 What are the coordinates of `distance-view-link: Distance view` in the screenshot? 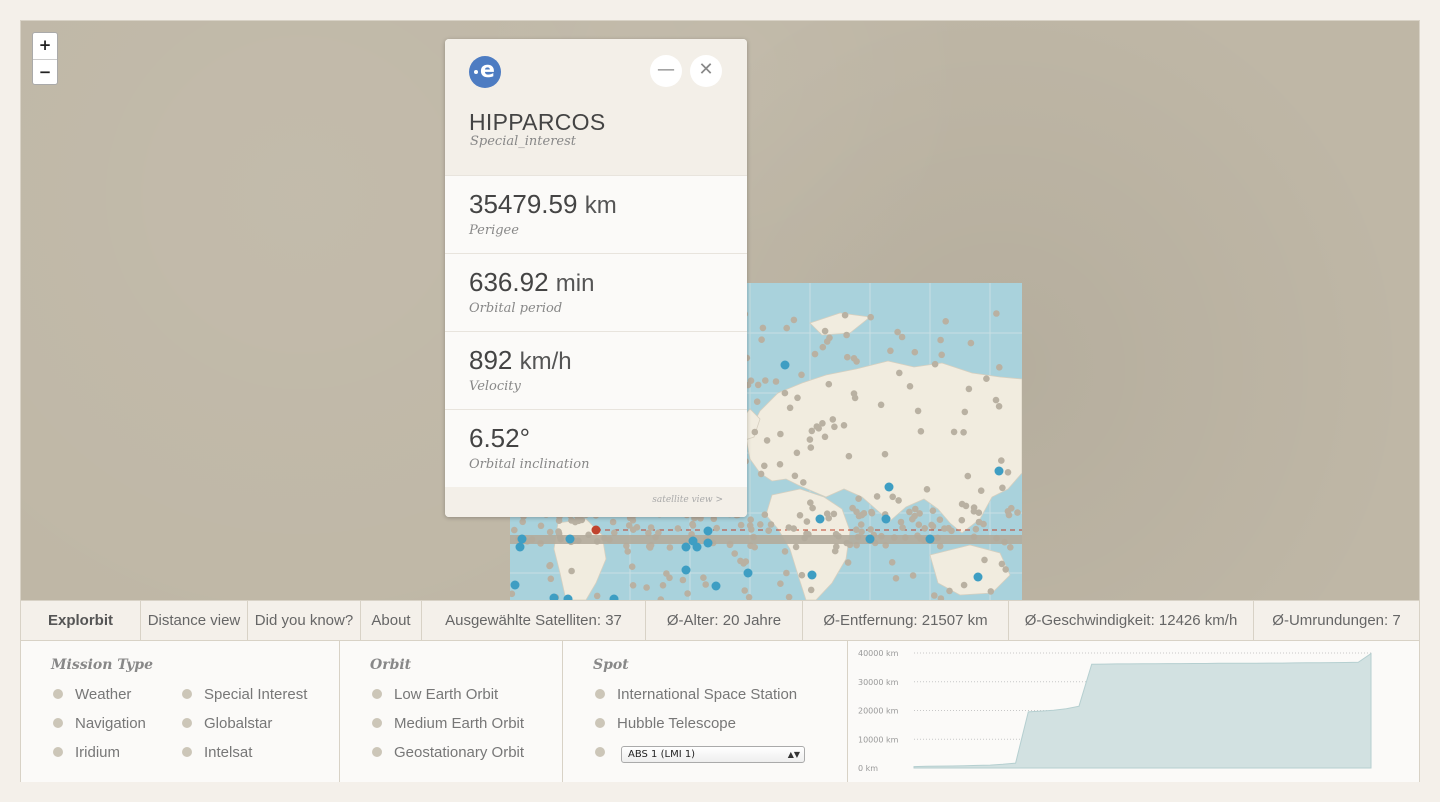 It's located at (194, 621).